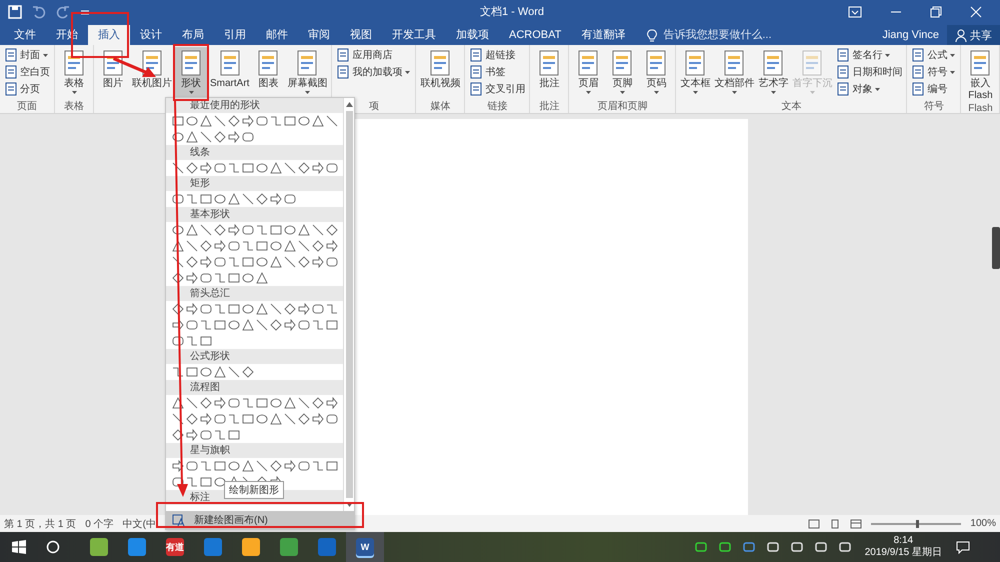 The width and height of the screenshot is (1000, 562). I want to click on ribbon-button: 签名行, so click(869, 55).